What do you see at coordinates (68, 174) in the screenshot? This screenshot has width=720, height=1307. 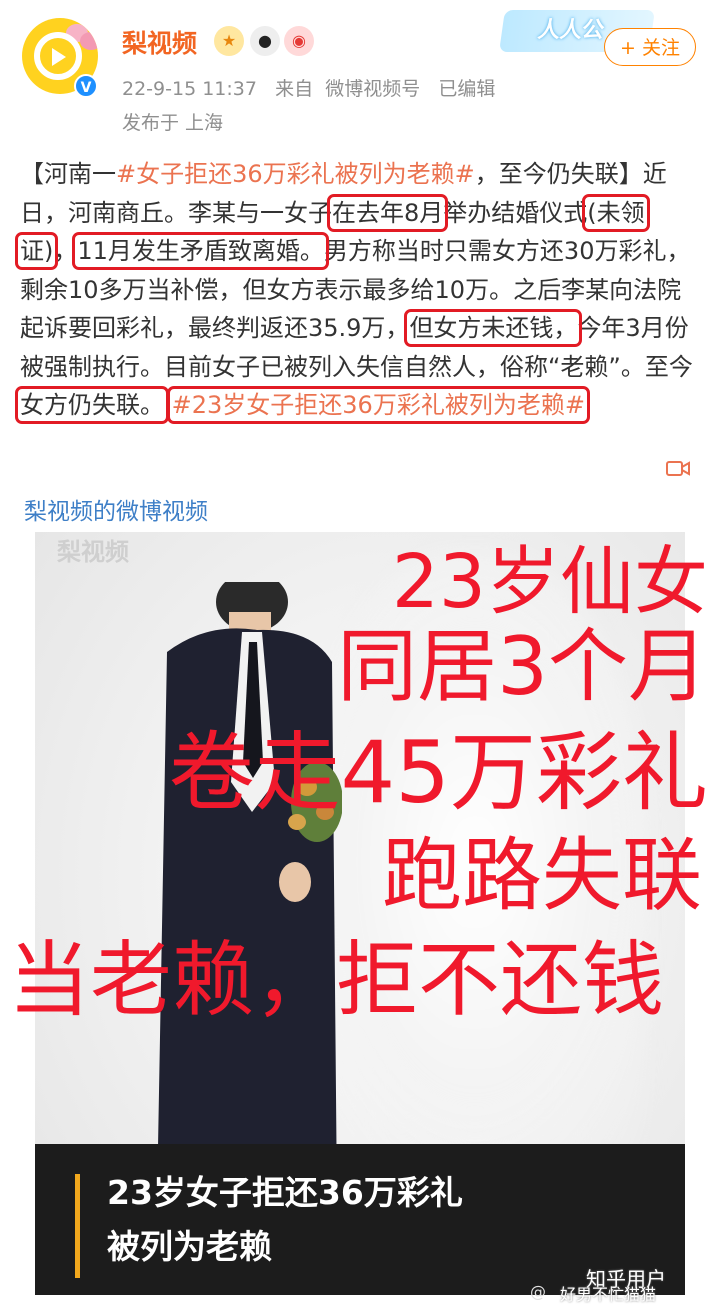 I see `post-text-segment: 【河南一` at bounding box center [68, 174].